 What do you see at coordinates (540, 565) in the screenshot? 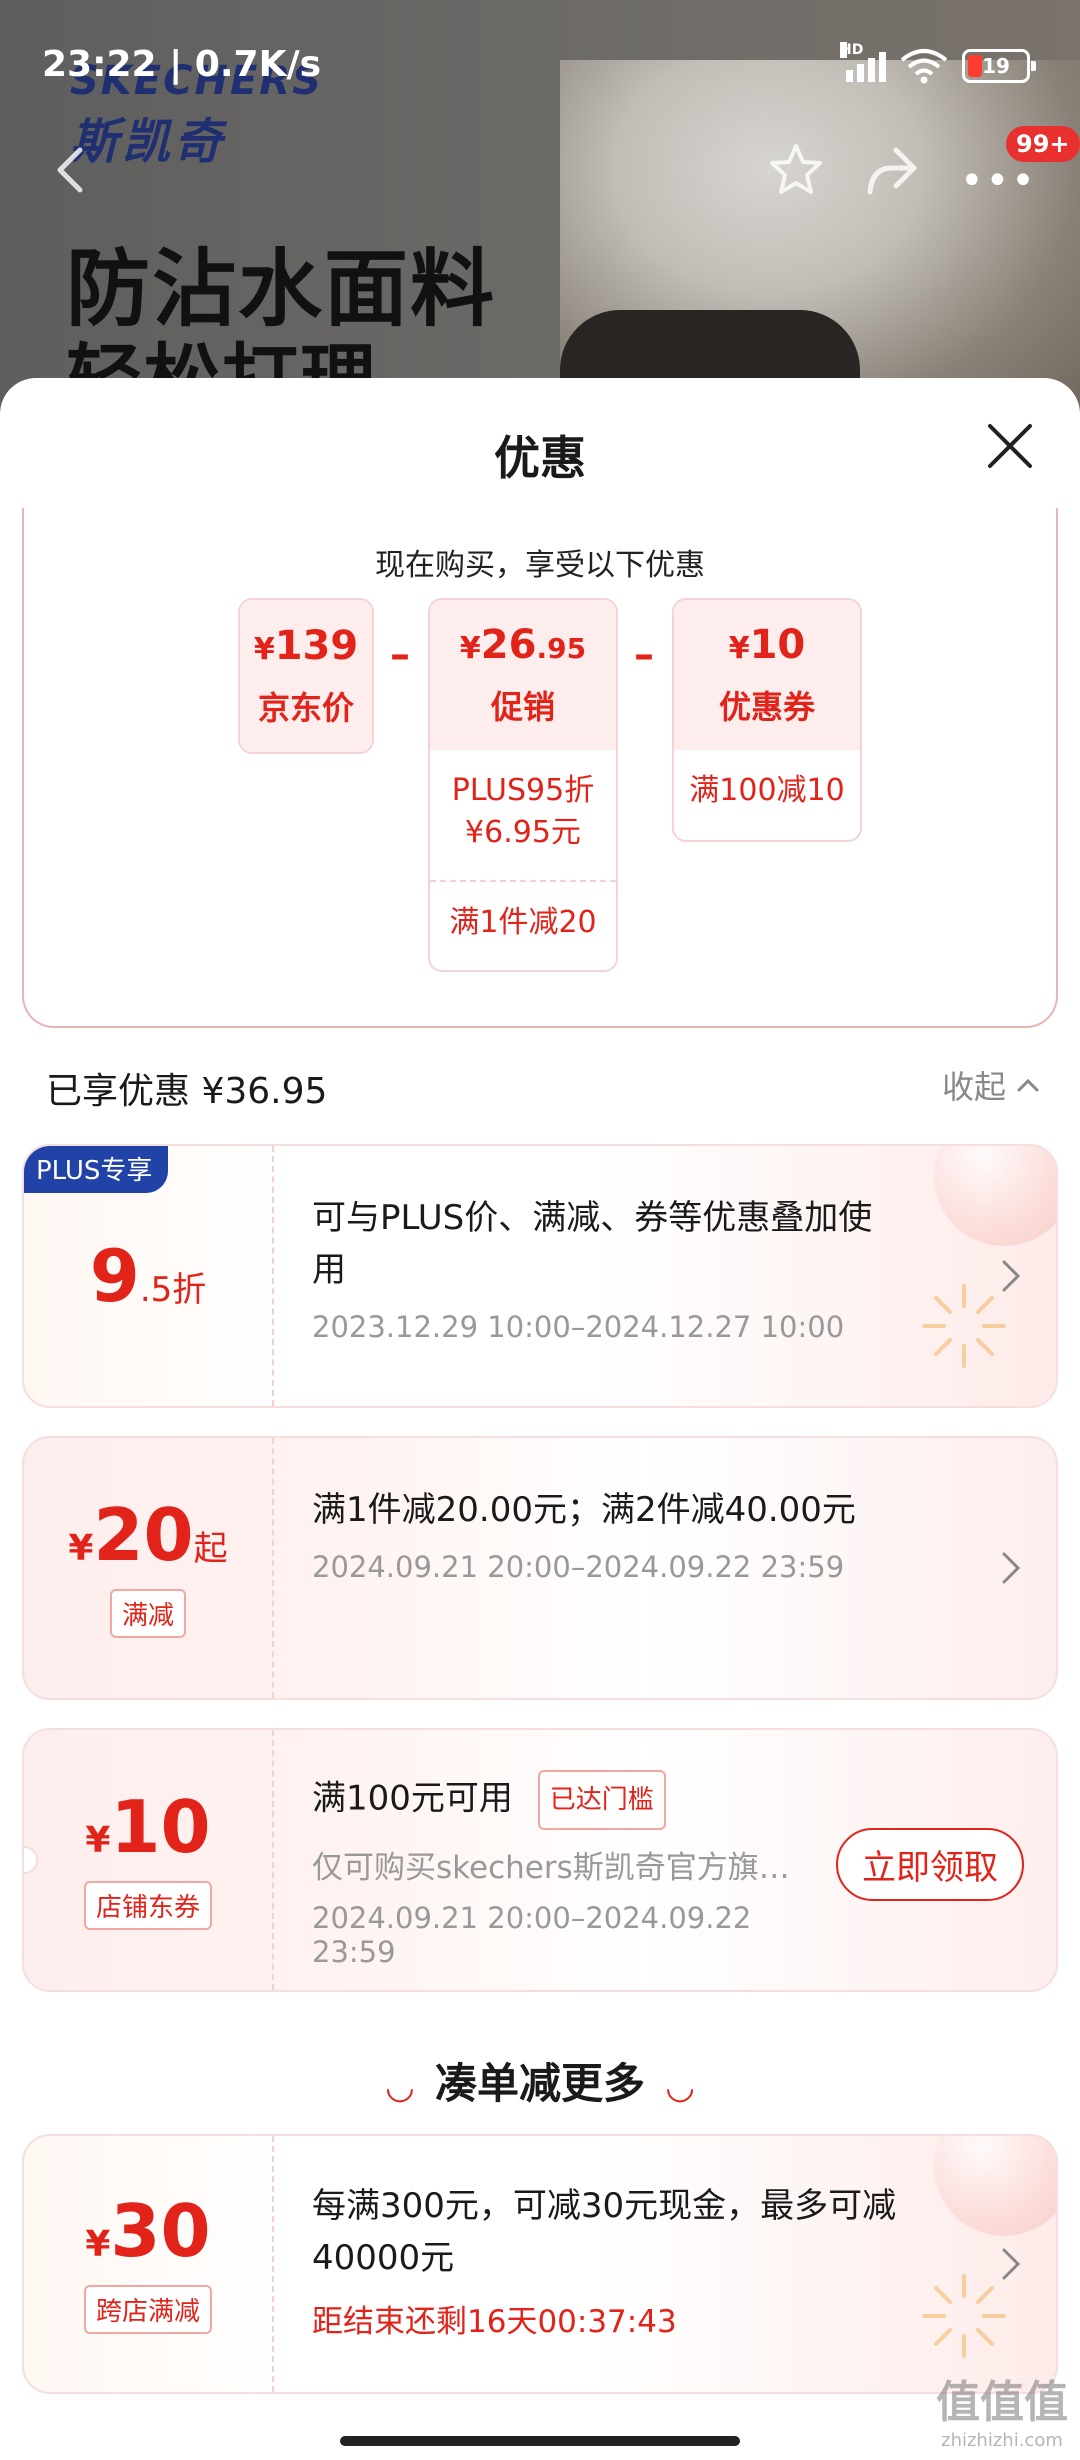
I see `breakdown-title: 现在购买，享受以下优惠` at bounding box center [540, 565].